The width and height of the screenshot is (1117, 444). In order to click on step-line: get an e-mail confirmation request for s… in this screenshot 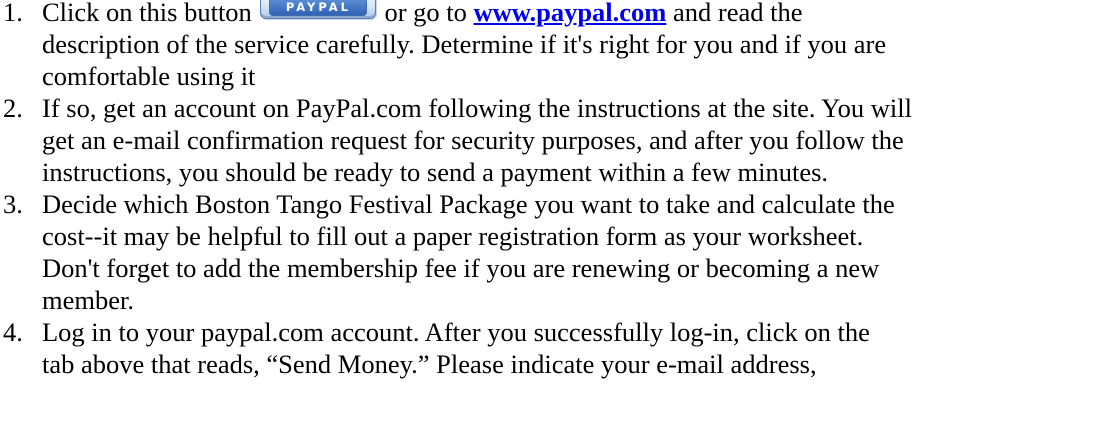, I will do `click(473, 140)`.